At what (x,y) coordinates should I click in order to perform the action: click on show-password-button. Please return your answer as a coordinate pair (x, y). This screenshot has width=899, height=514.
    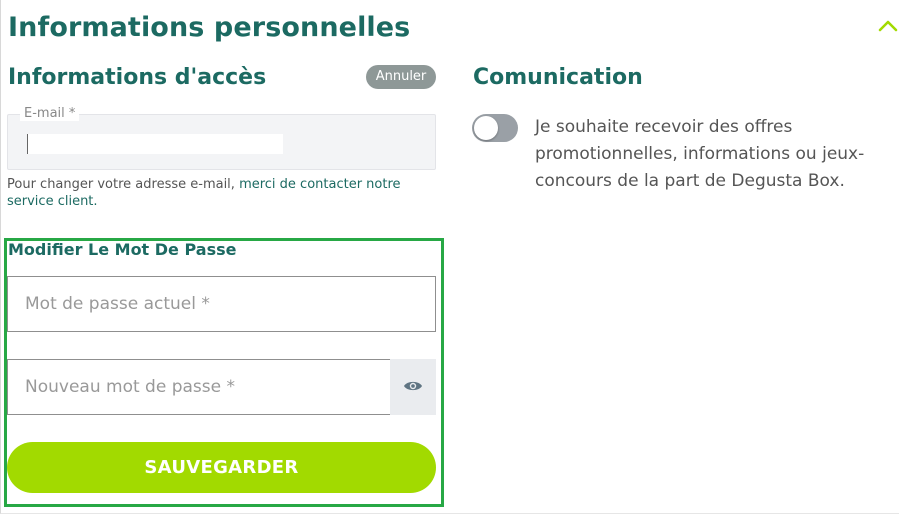
    Looking at the image, I should click on (413, 387).